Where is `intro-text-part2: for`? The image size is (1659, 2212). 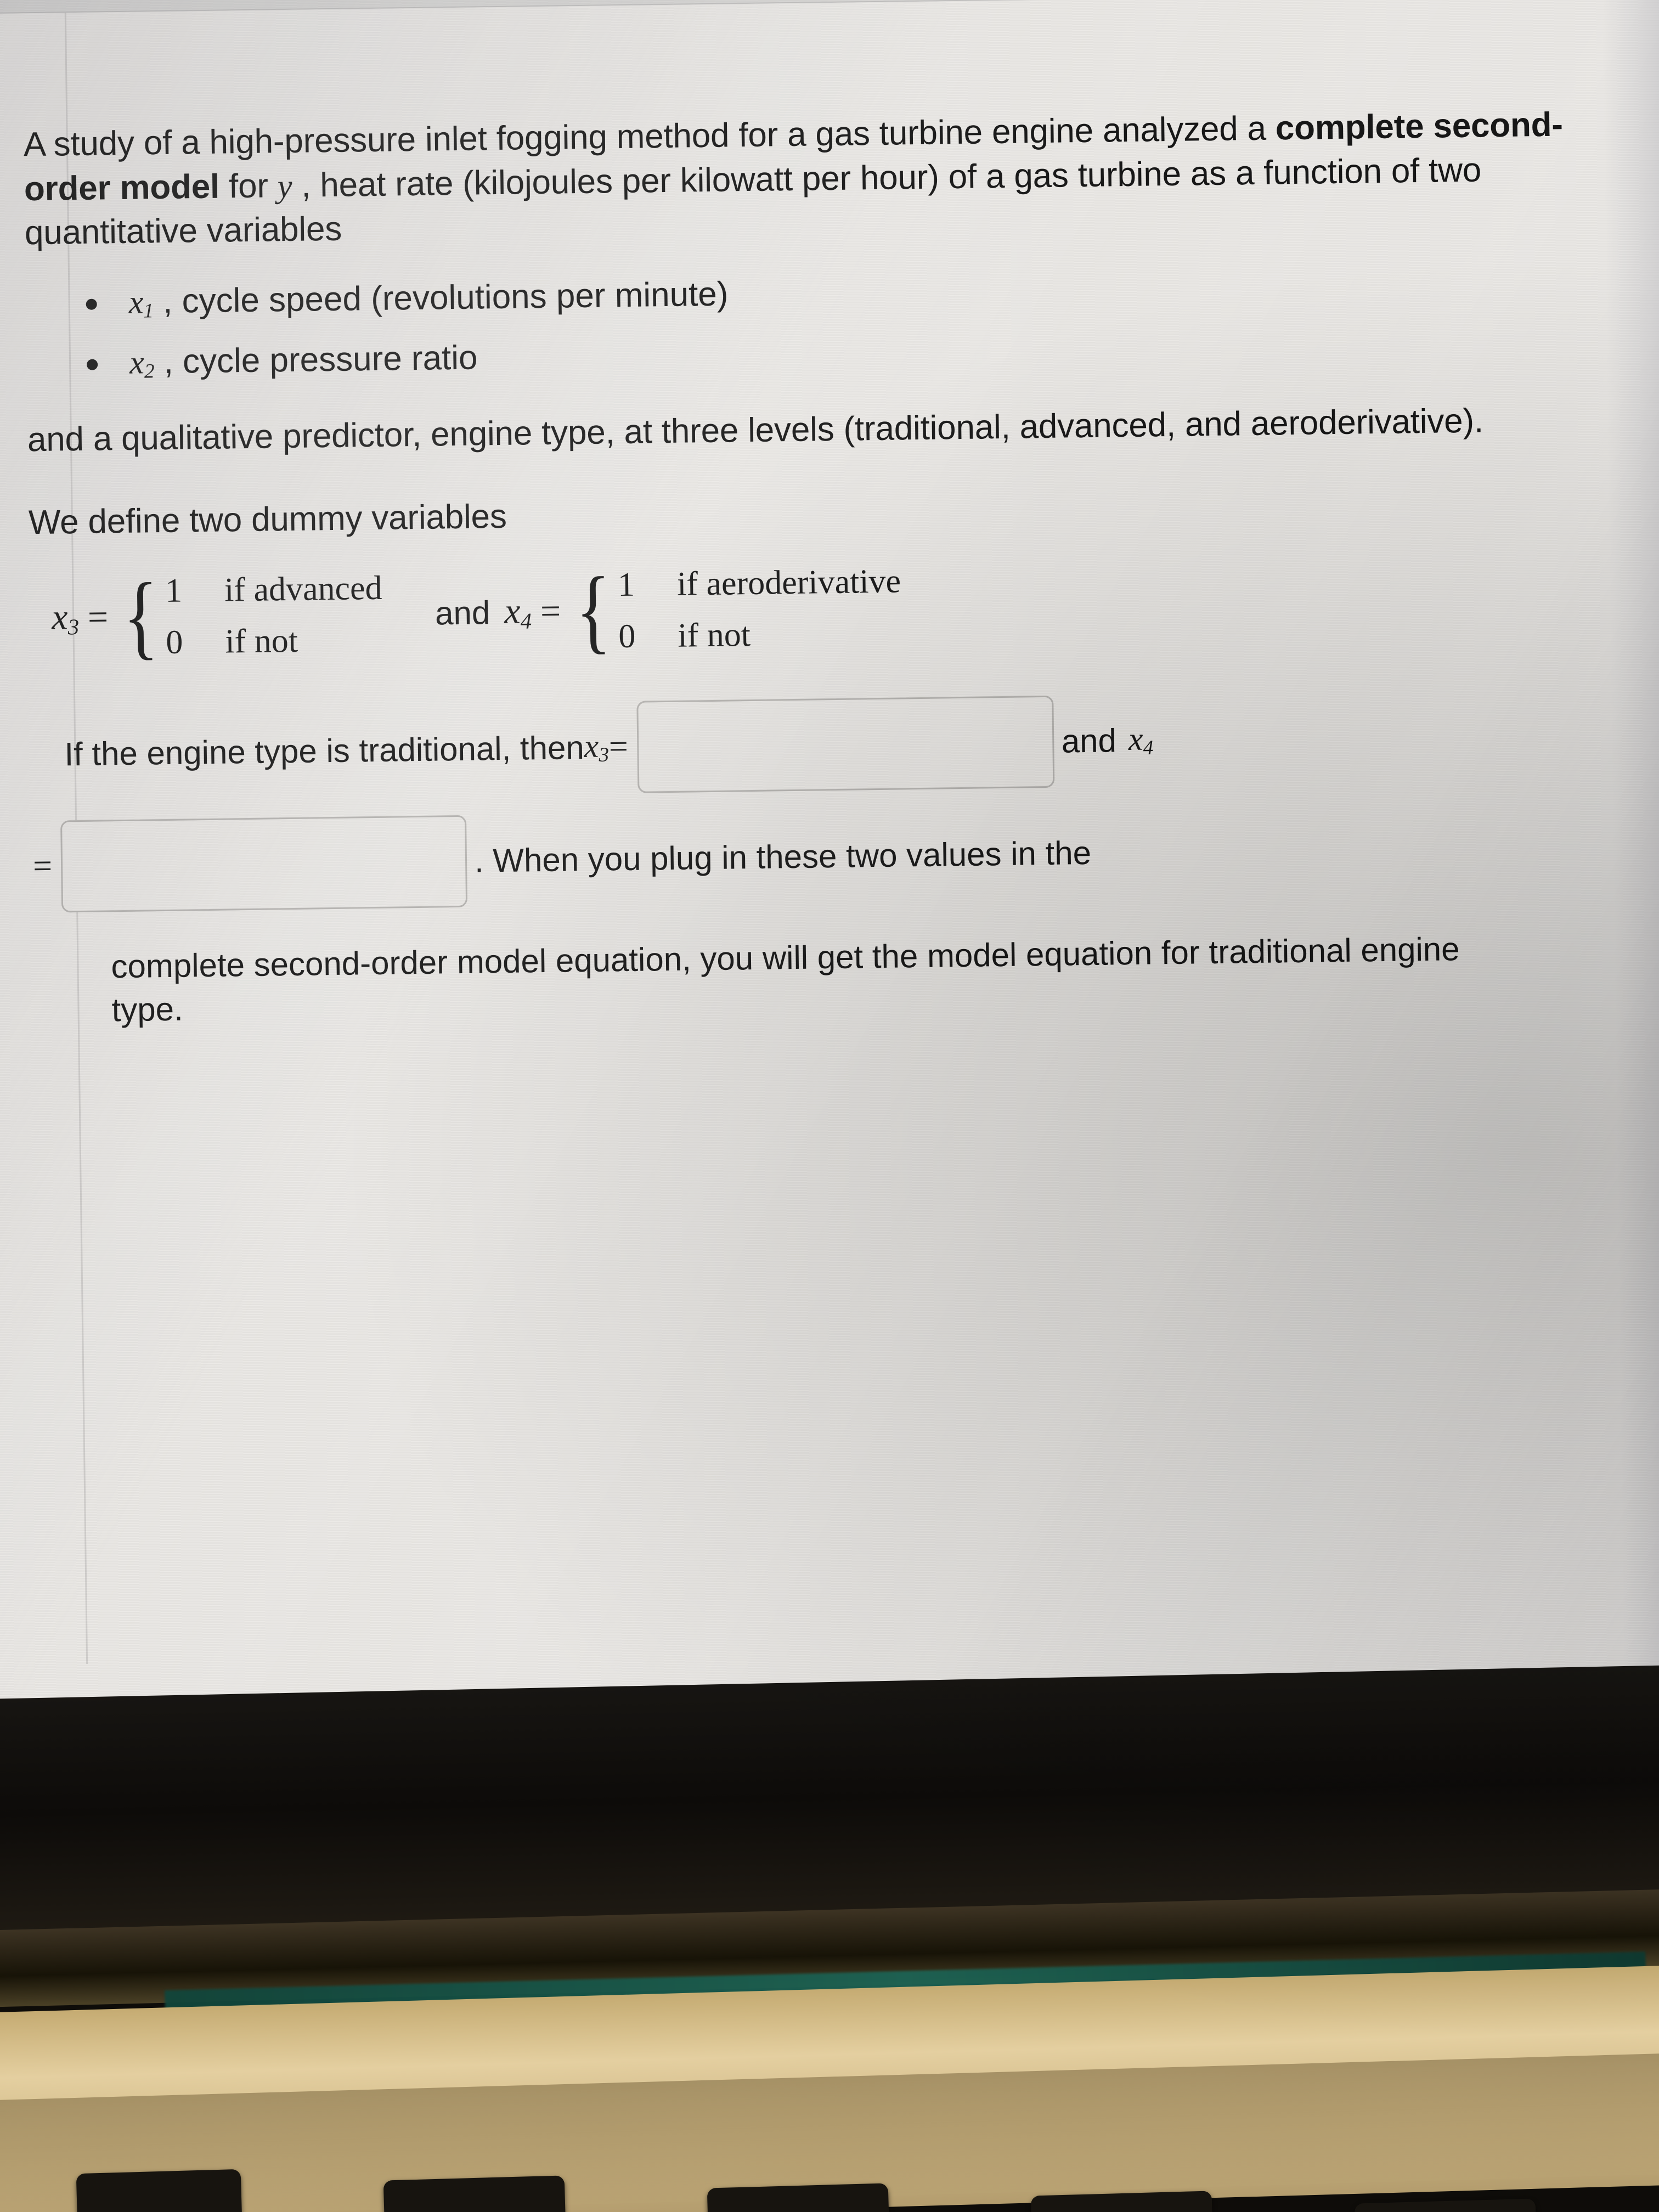 intro-text-part2: for is located at coordinates (249, 186).